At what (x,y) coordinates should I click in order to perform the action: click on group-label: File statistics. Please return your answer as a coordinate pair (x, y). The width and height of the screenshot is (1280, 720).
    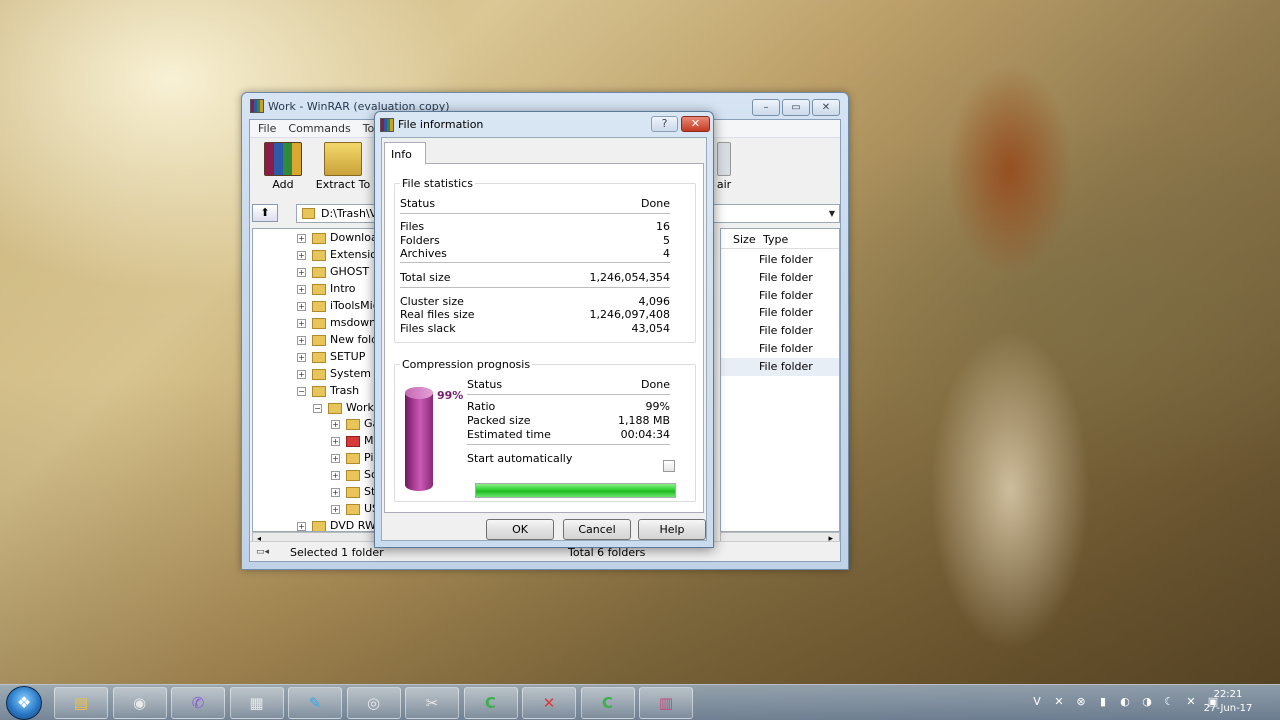
    Looking at the image, I should click on (437, 183).